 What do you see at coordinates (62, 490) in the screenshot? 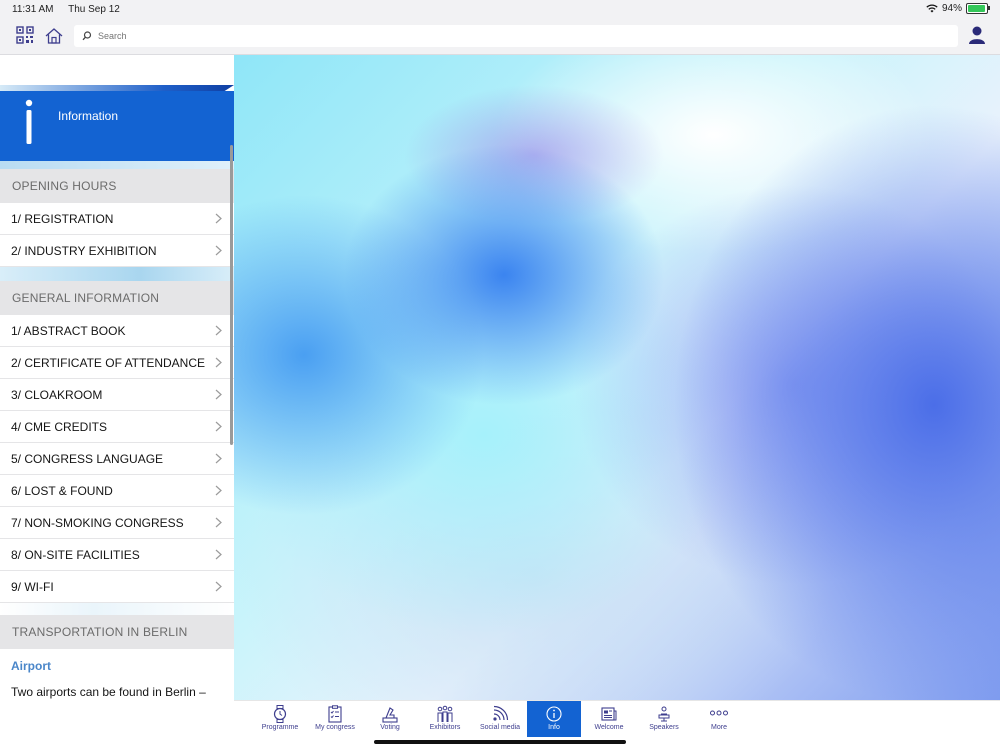
I see `list-item-label: 6/ LOST & FOUND` at bounding box center [62, 490].